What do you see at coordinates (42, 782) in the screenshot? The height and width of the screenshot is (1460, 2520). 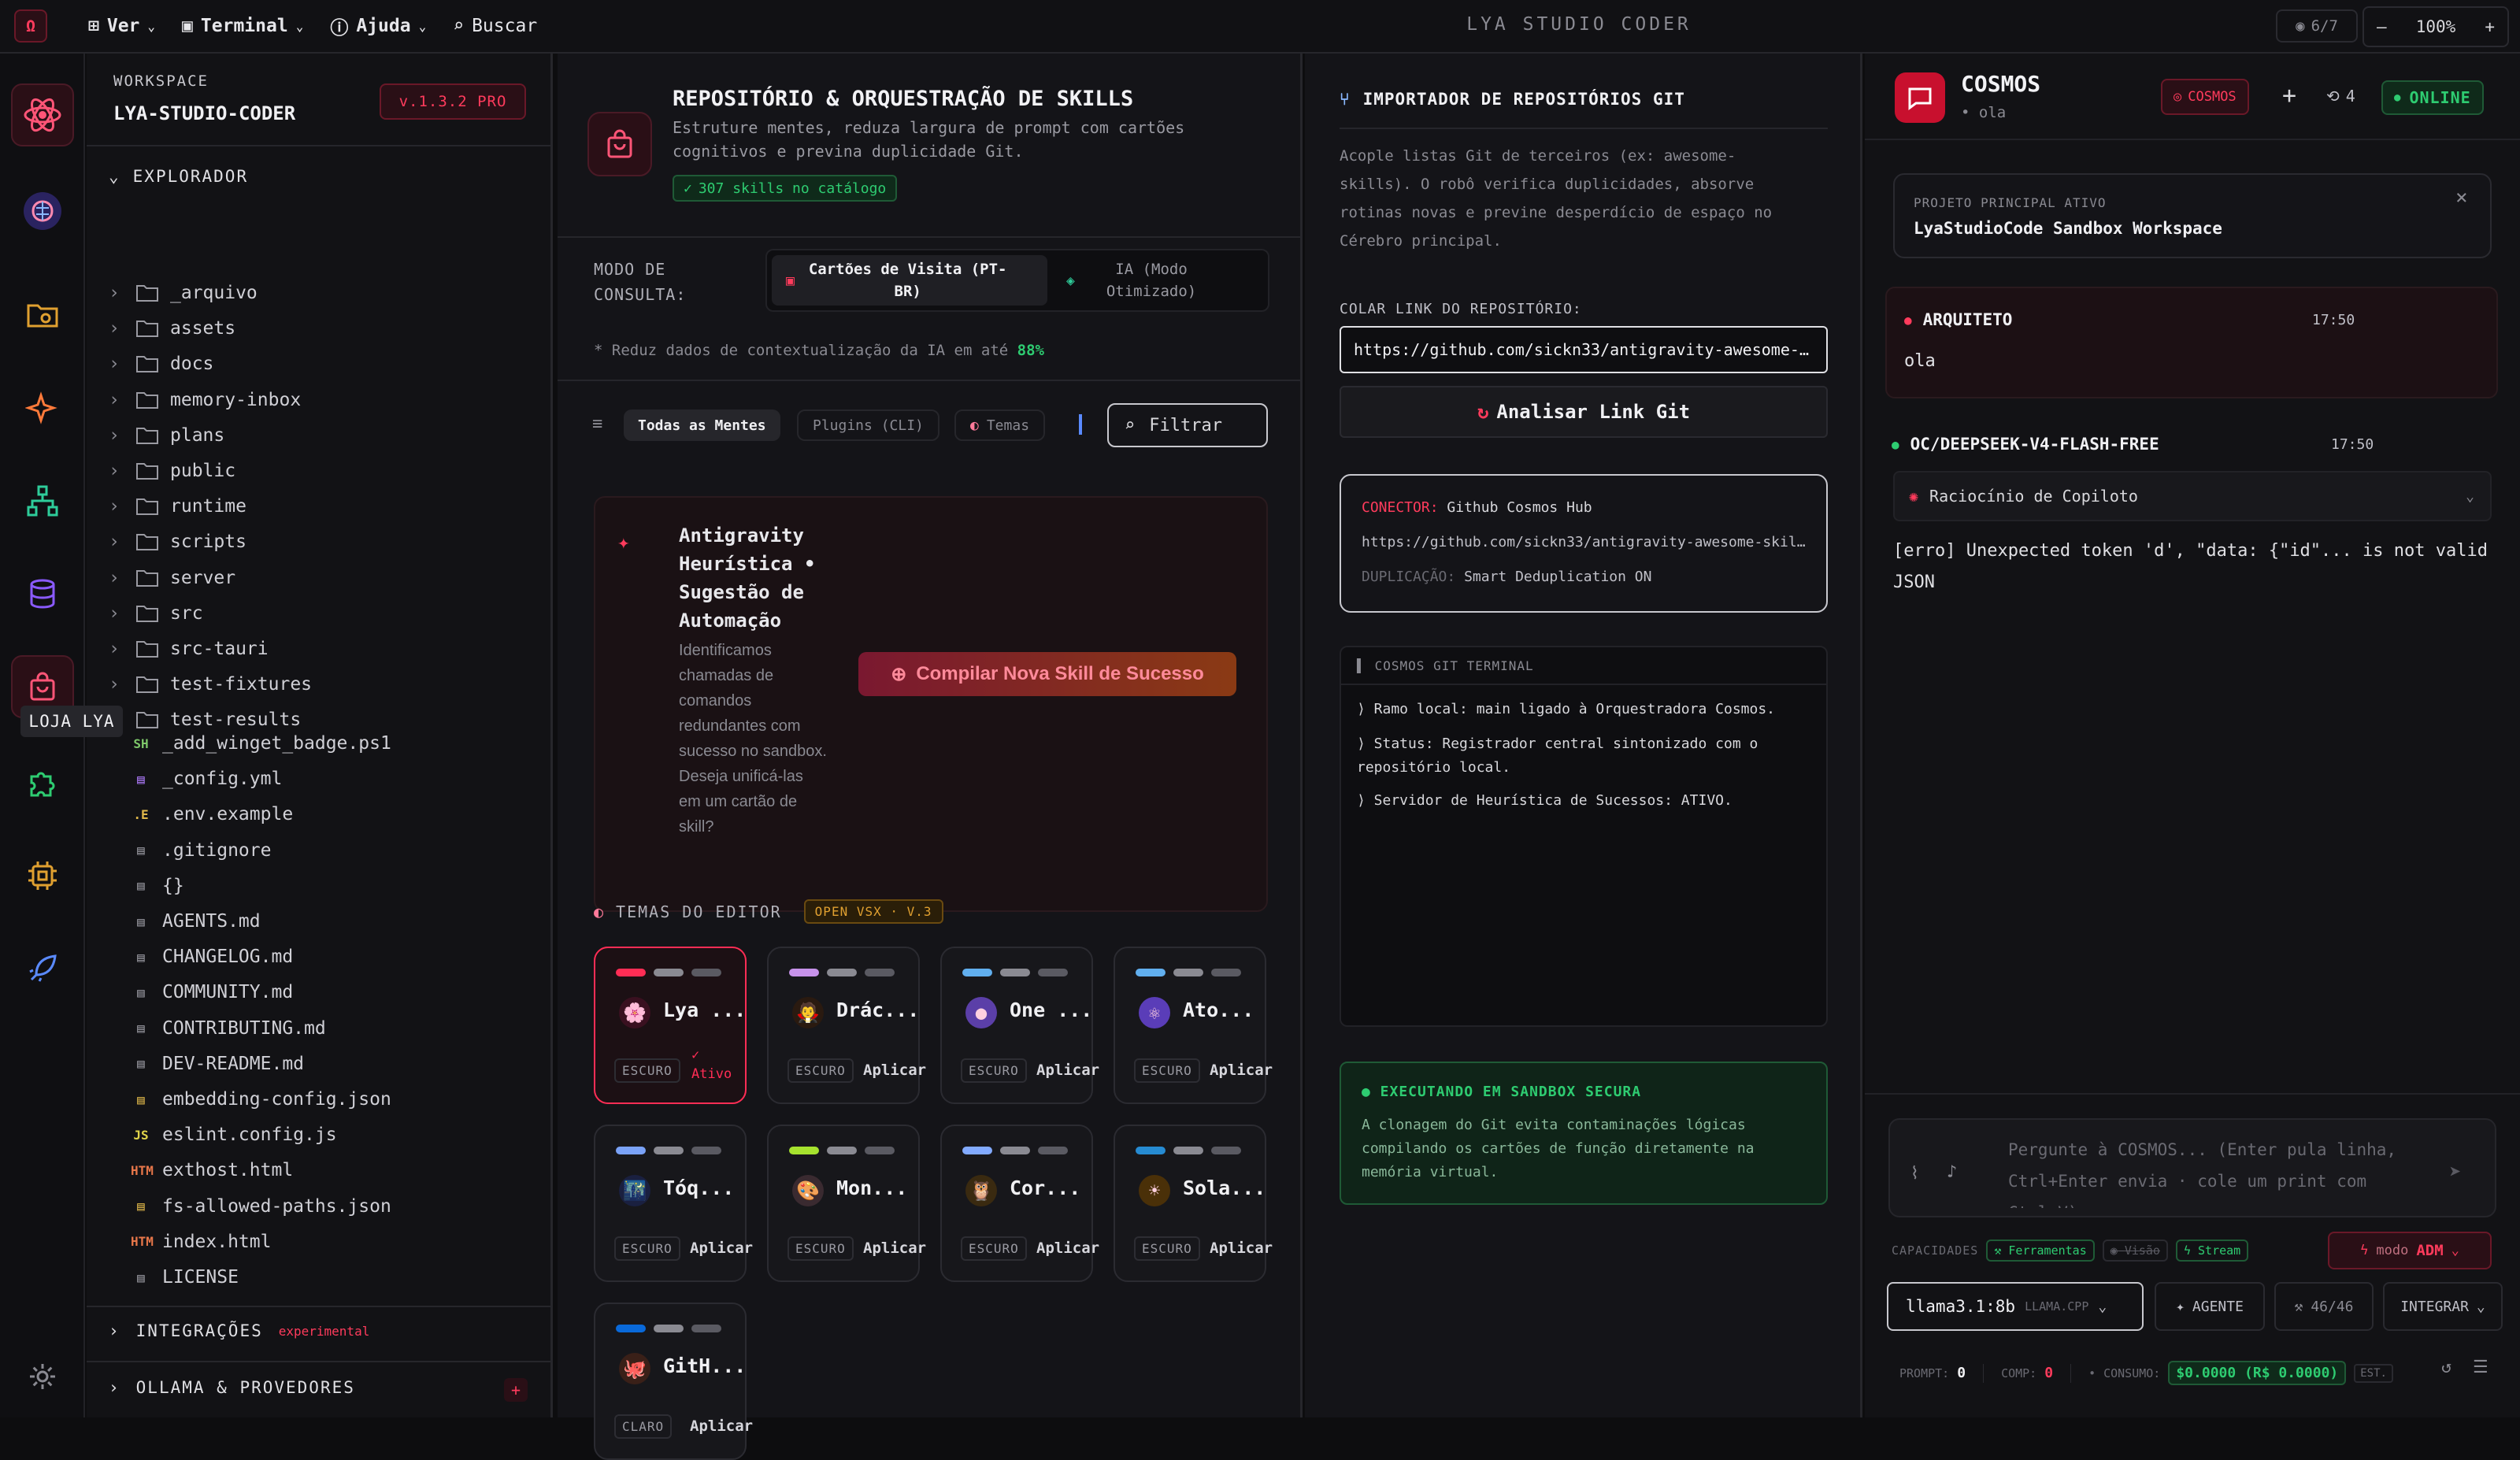 I see `rail-puzzle-button` at bounding box center [42, 782].